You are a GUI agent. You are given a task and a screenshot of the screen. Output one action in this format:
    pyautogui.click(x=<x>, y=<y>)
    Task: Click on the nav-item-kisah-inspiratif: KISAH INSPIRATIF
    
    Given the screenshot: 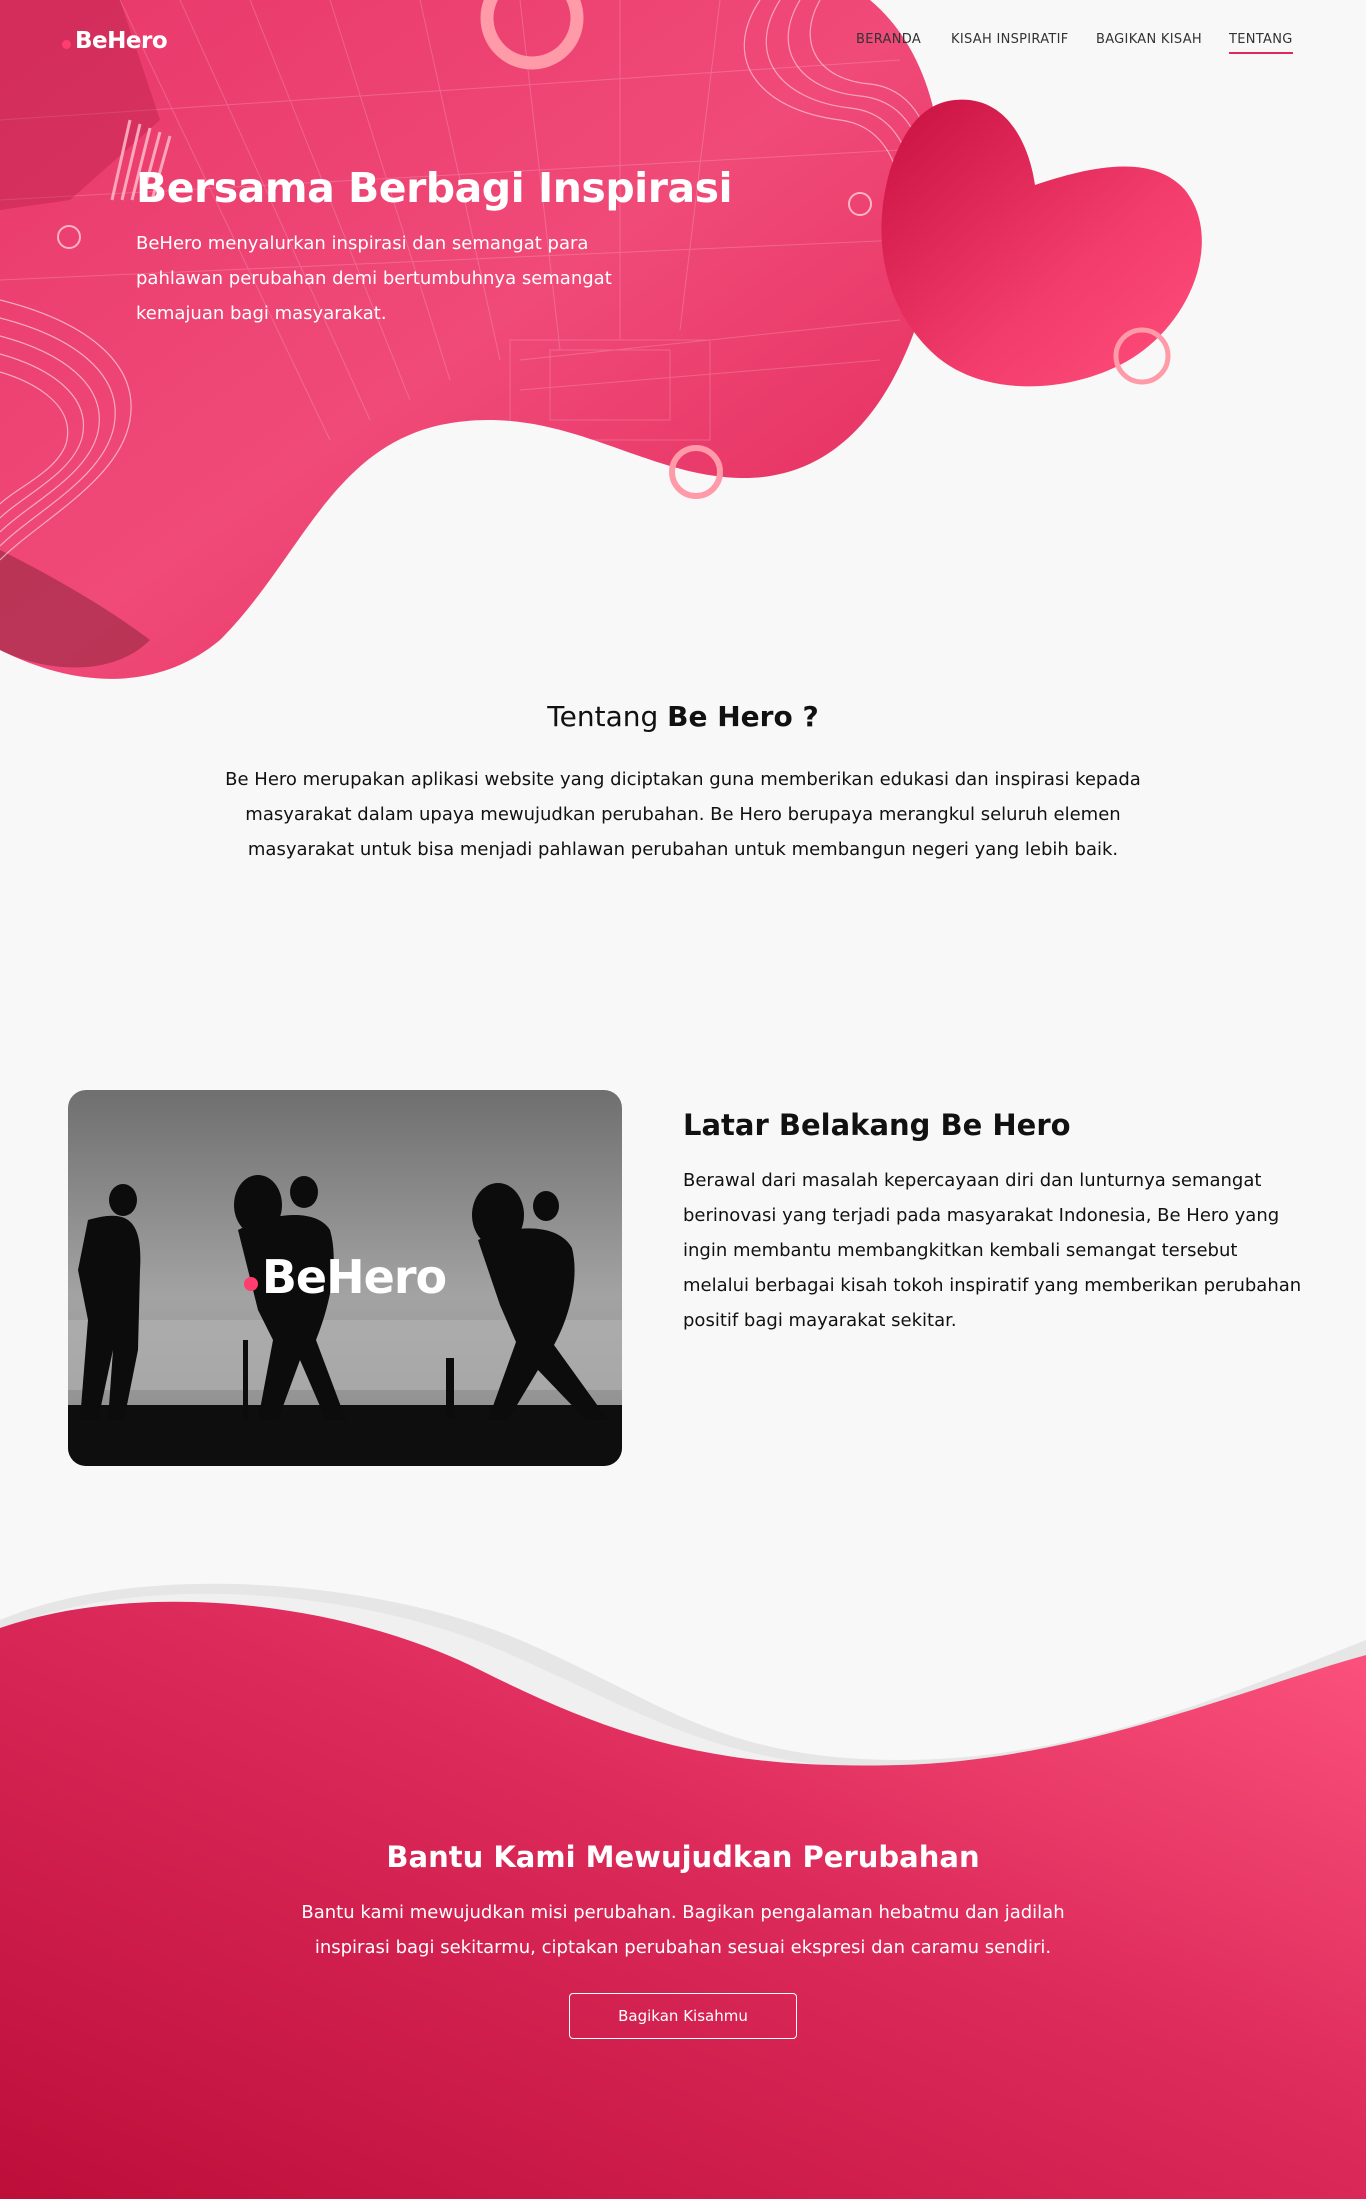 What is the action you would take?
    pyautogui.click(x=1010, y=39)
    